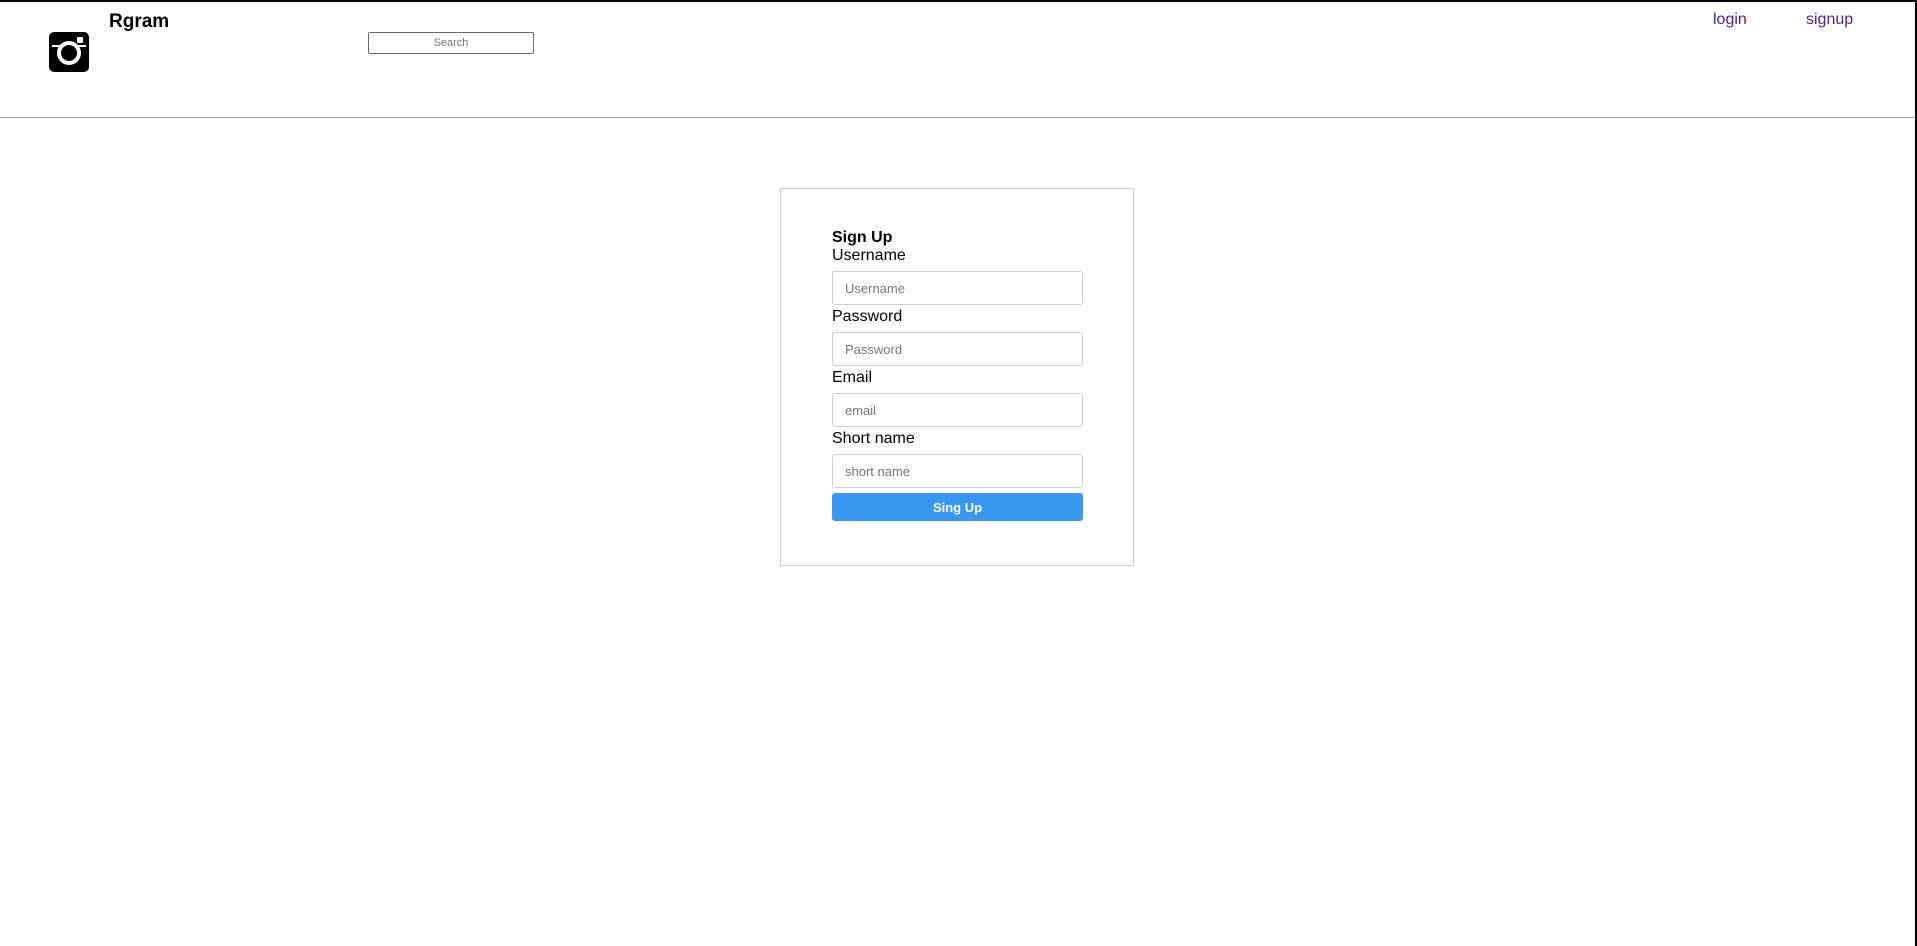 This screenshot has height=946, width=1917. I want to click on signup-link: signup, so click(1829, 20).